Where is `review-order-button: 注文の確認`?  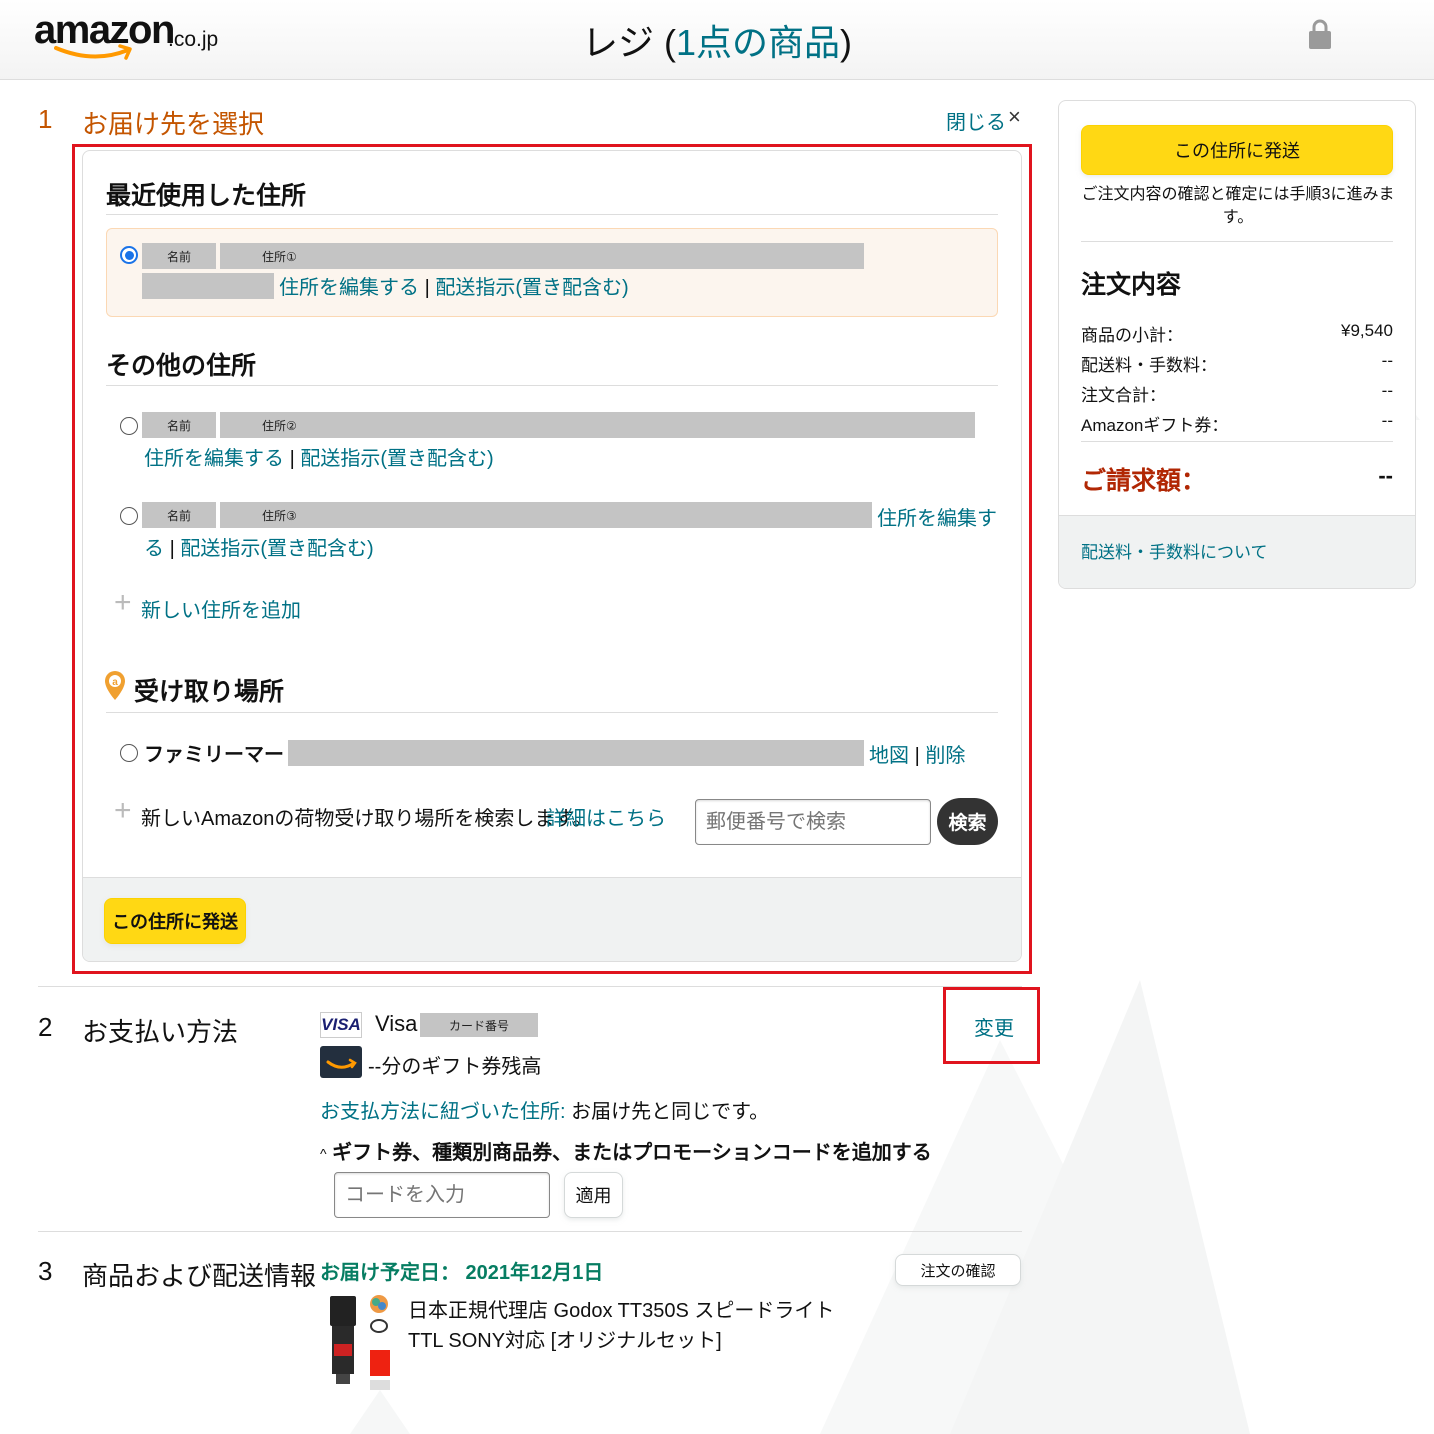 review-order-button: 注文の確認 is located at coordinates (958, 1270).